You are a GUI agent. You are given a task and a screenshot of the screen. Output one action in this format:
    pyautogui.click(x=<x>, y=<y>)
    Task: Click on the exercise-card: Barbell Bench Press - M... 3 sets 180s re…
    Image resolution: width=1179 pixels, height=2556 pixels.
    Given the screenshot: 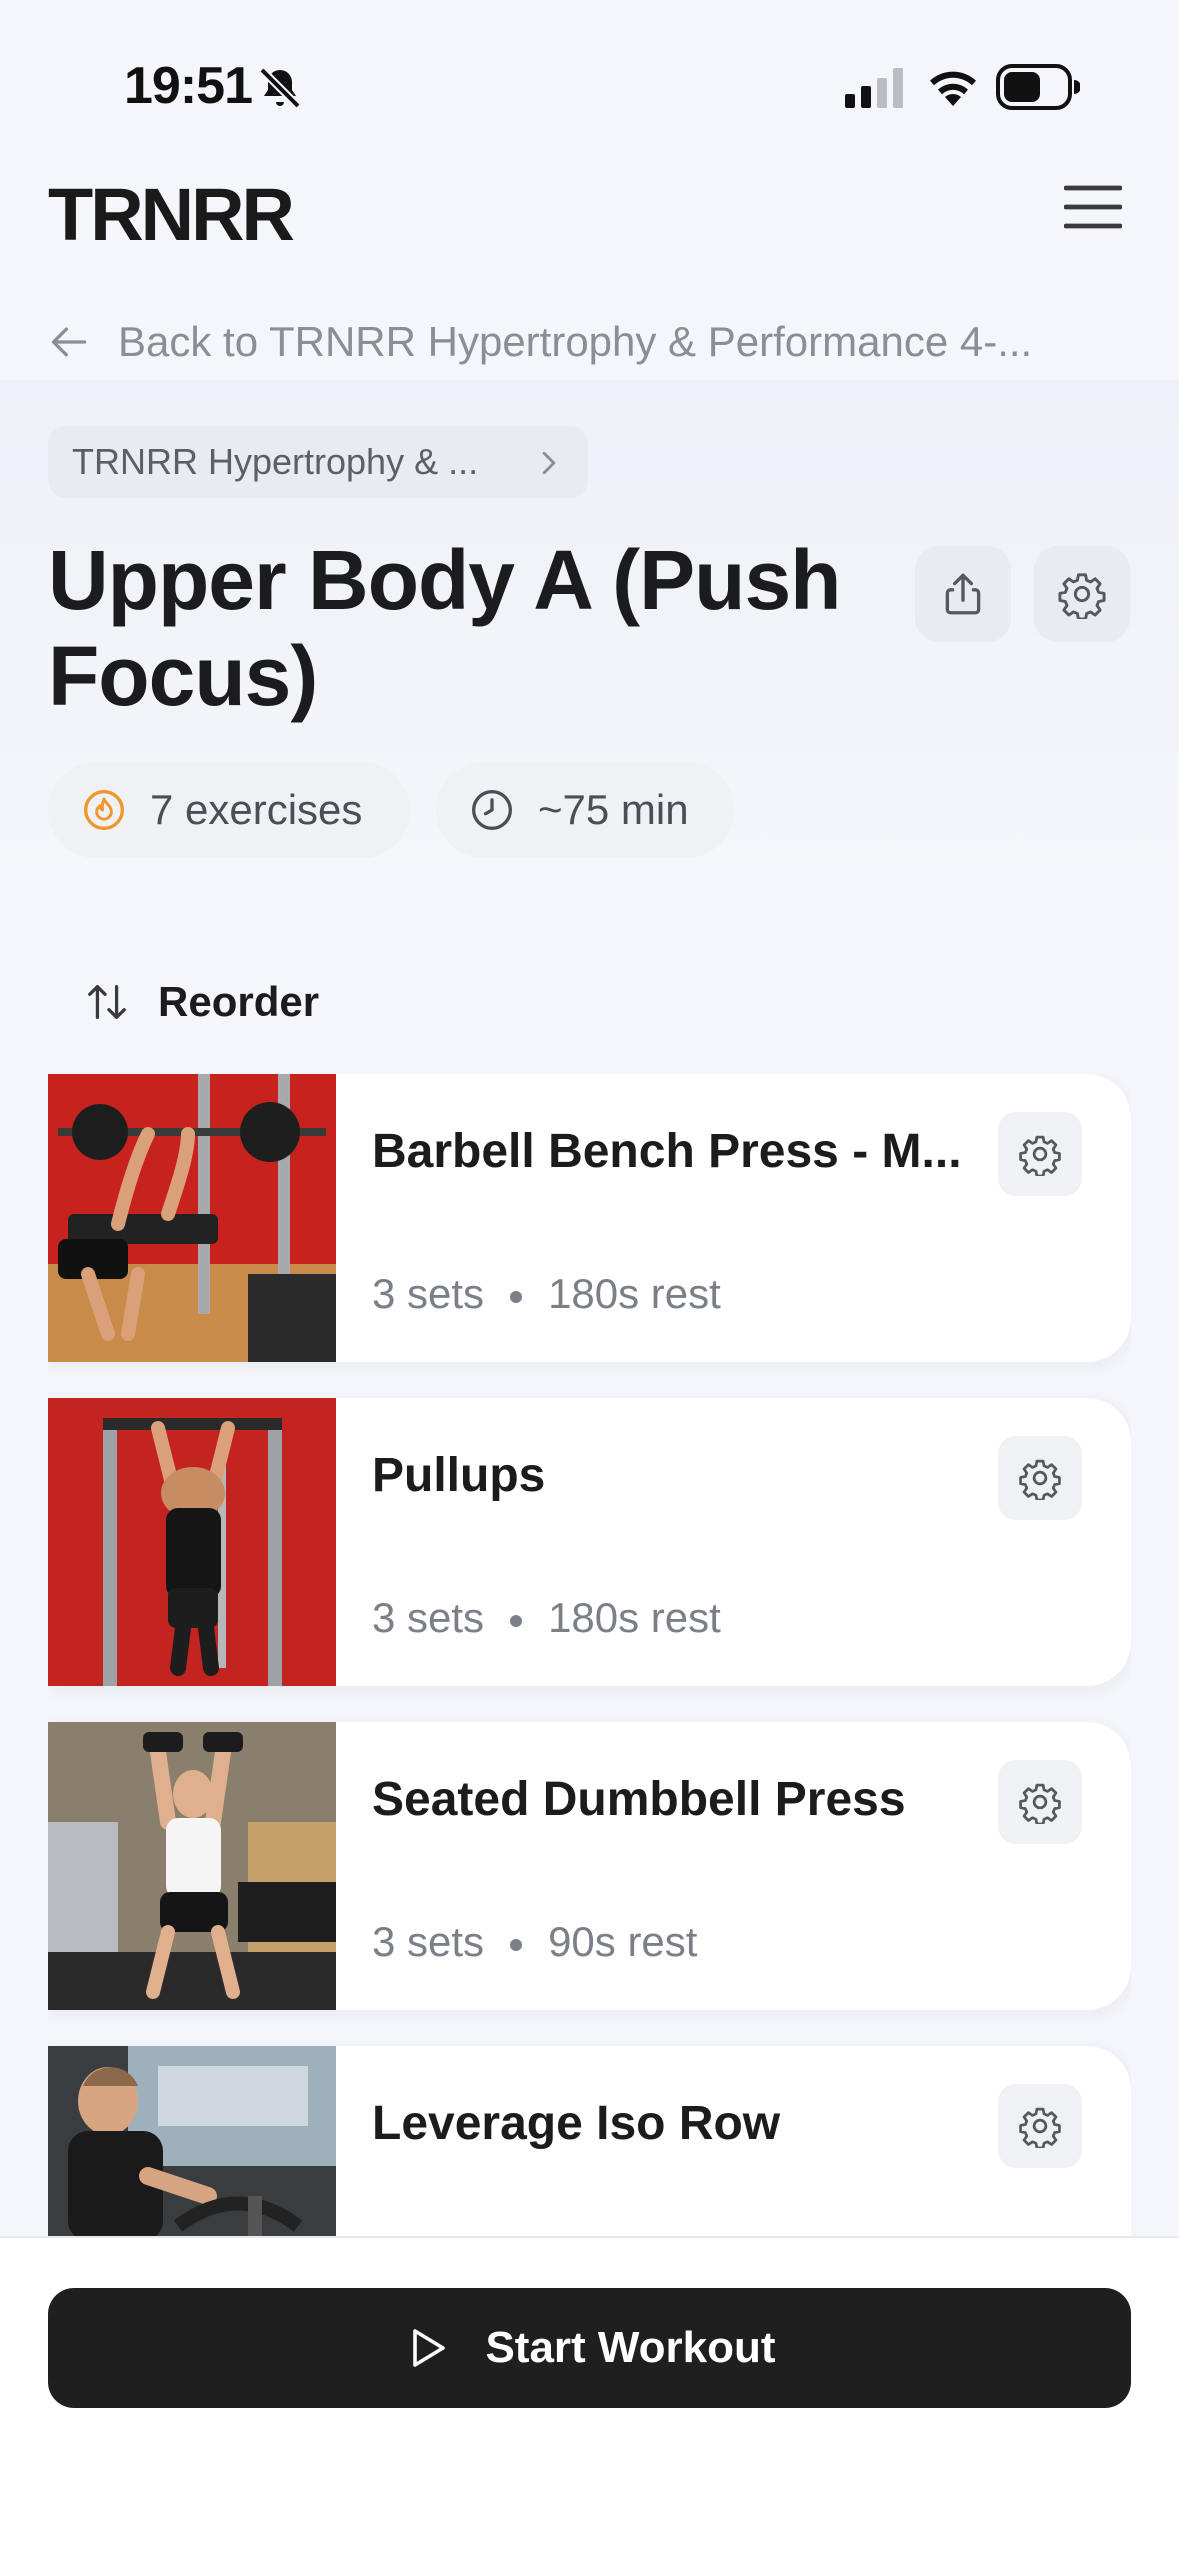 What is the action you would take?
    pyautogui.click(x=589, y=1218)
    